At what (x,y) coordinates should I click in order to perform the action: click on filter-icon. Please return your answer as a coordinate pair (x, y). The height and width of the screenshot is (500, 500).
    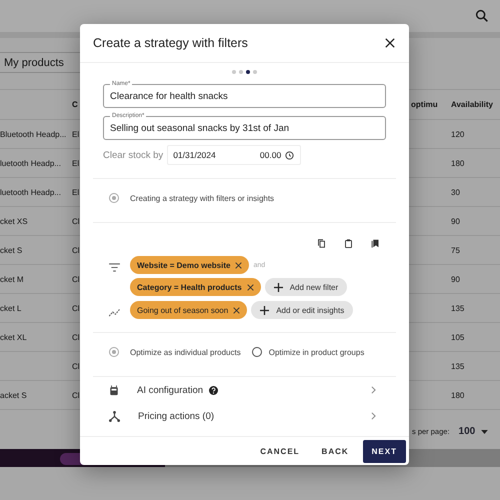
    Looking at the image, I should click on (114, 267).